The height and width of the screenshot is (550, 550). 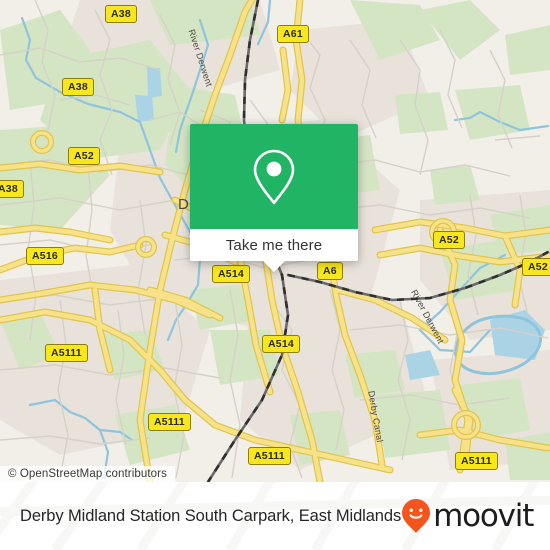 I want to click on road-shield-a38-edge: A38, so click(x=12, y=189).